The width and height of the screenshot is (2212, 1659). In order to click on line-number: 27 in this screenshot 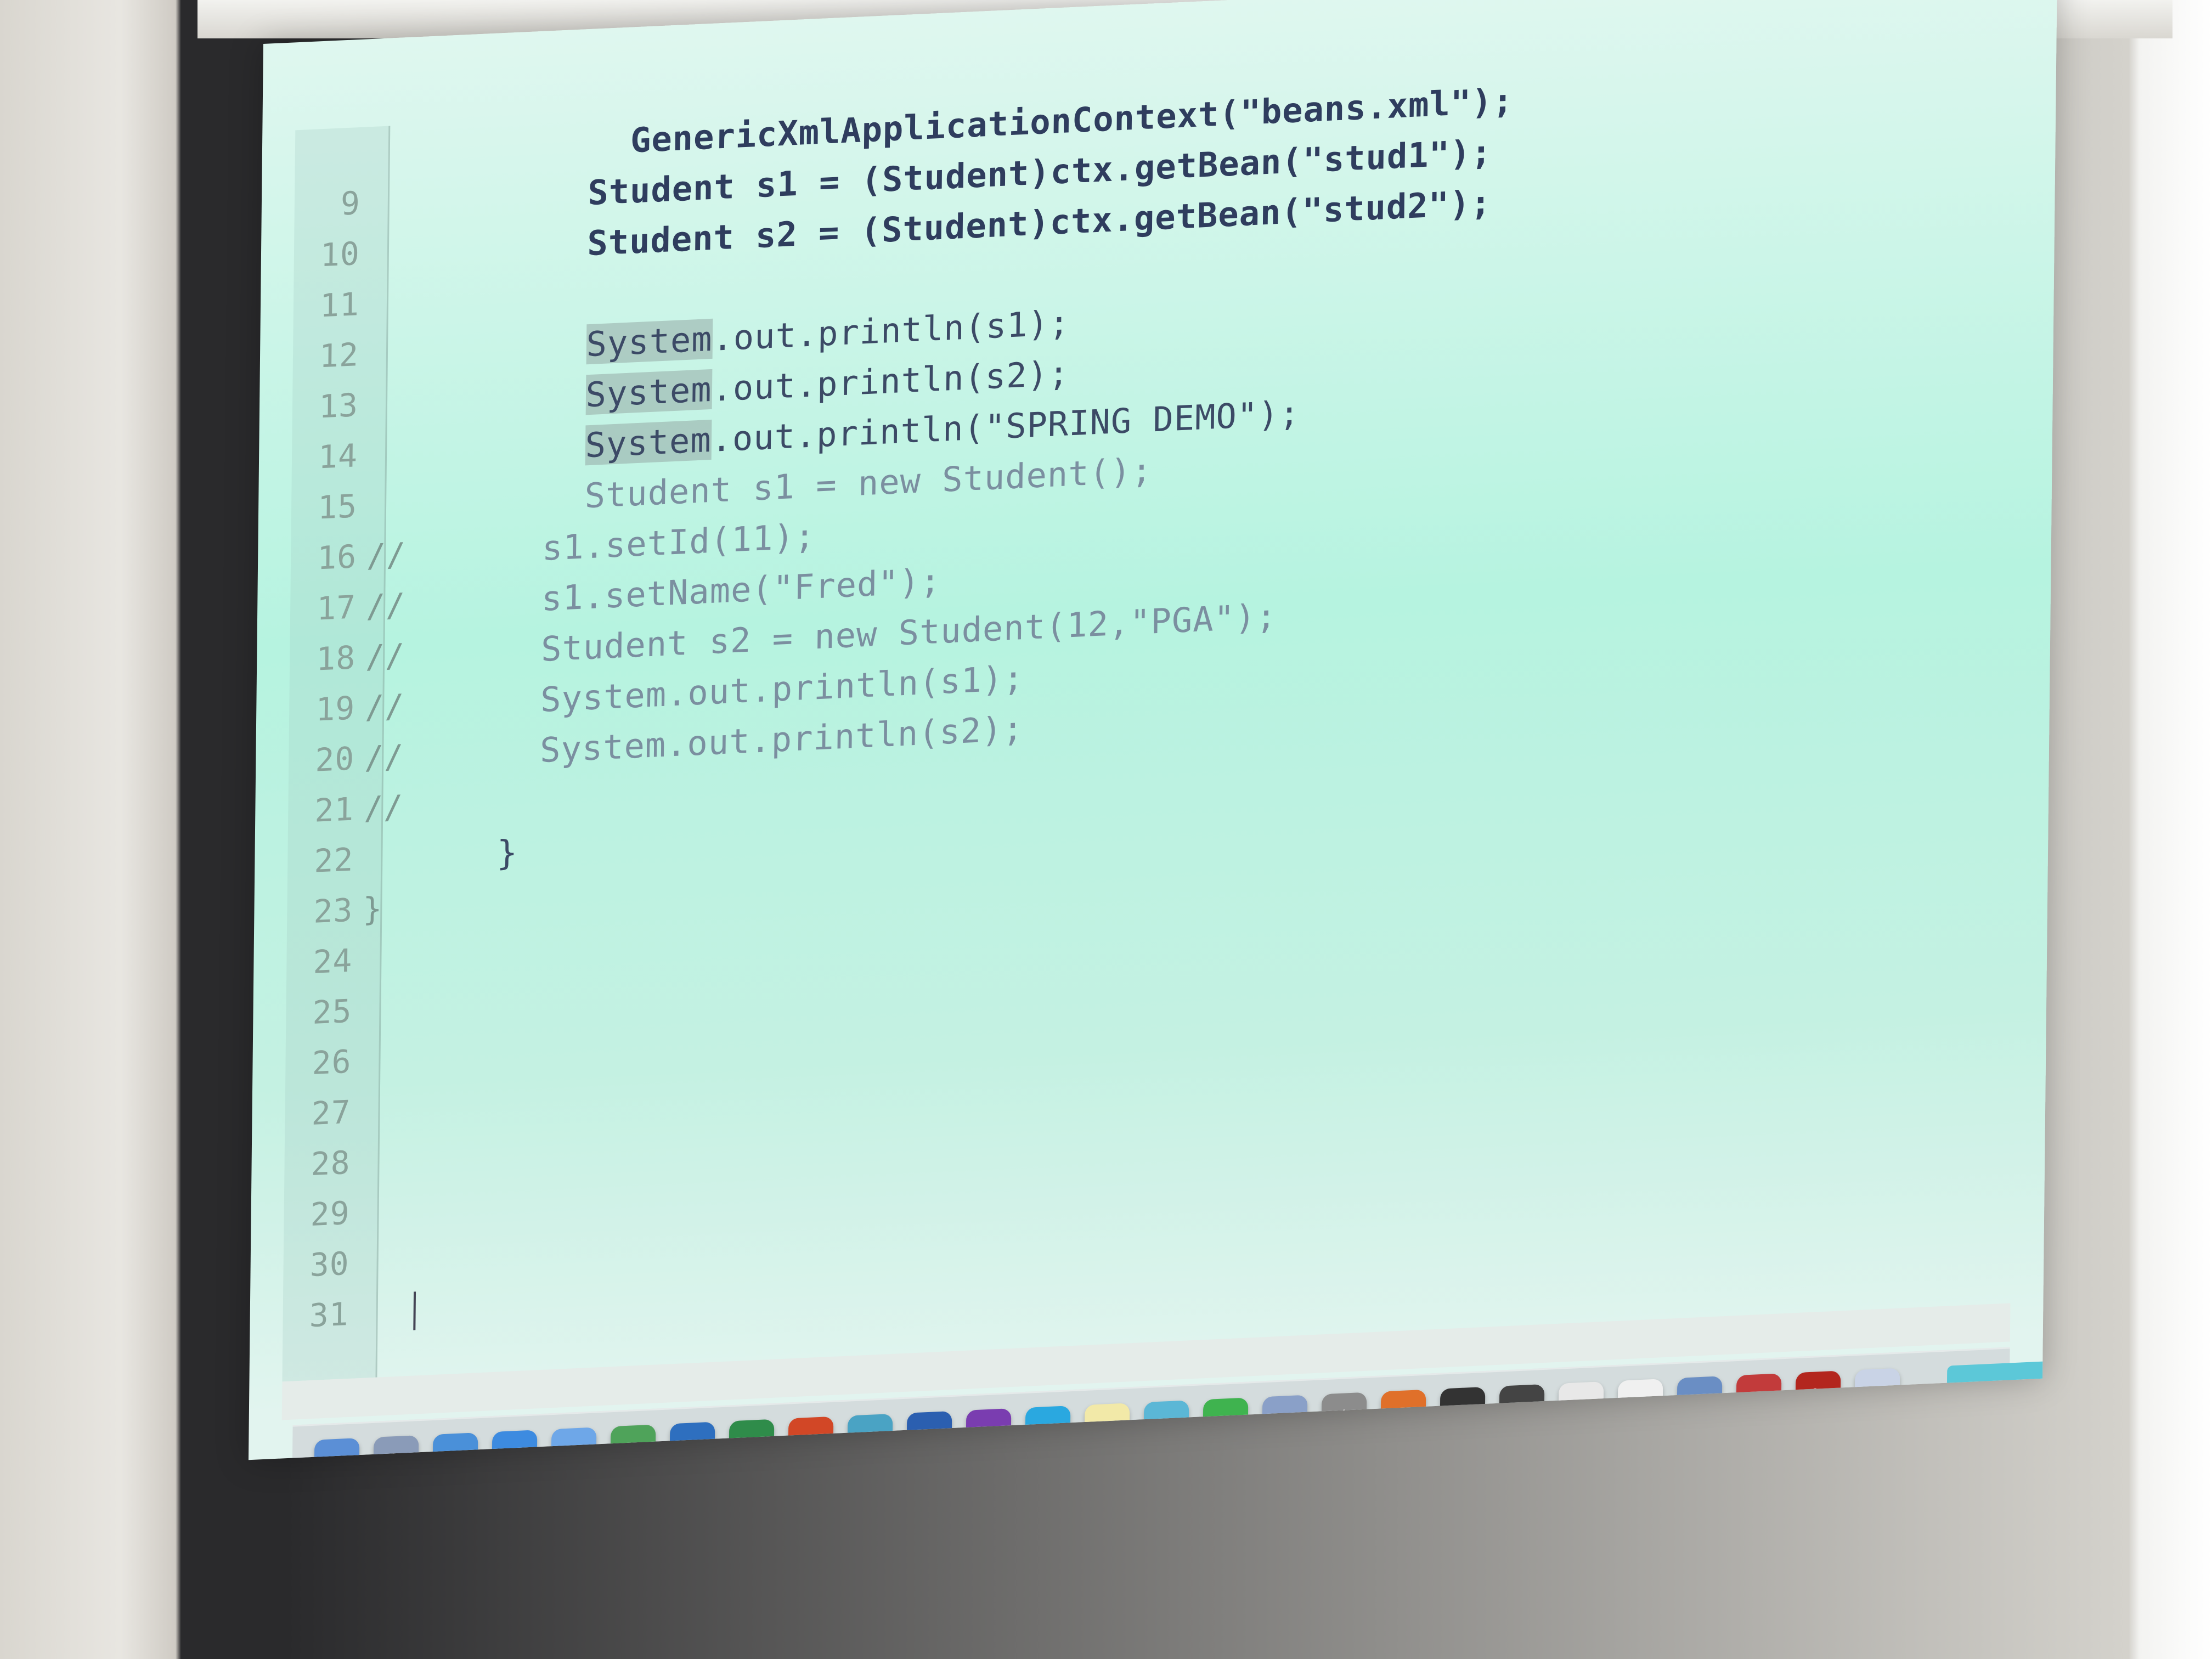, I will do `click(331, 1113)`.